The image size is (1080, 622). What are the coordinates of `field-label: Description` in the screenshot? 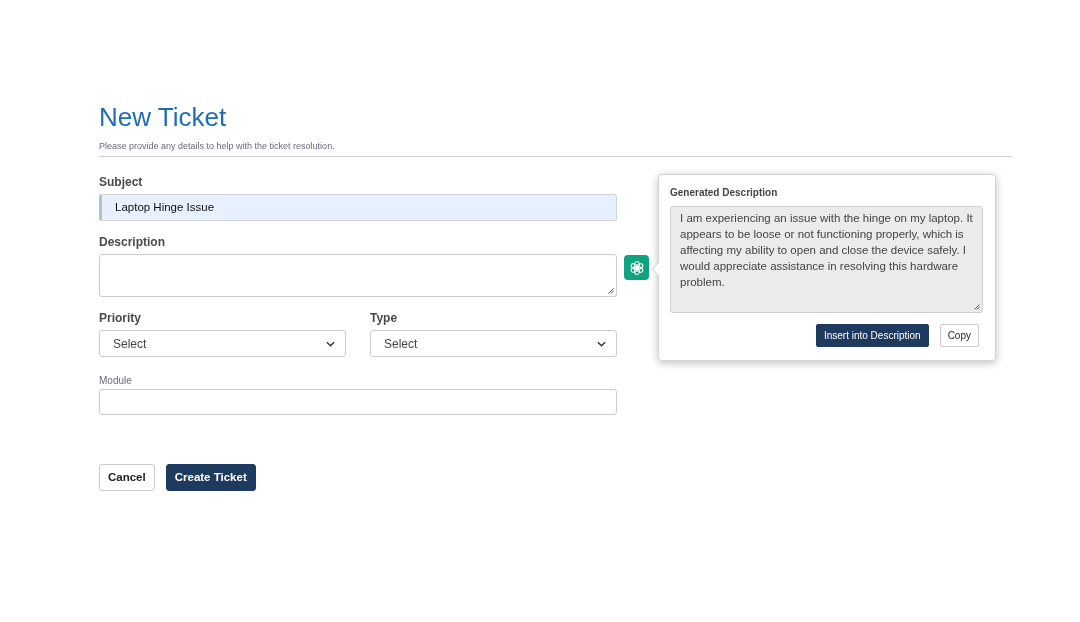 It's located at (132, 242).